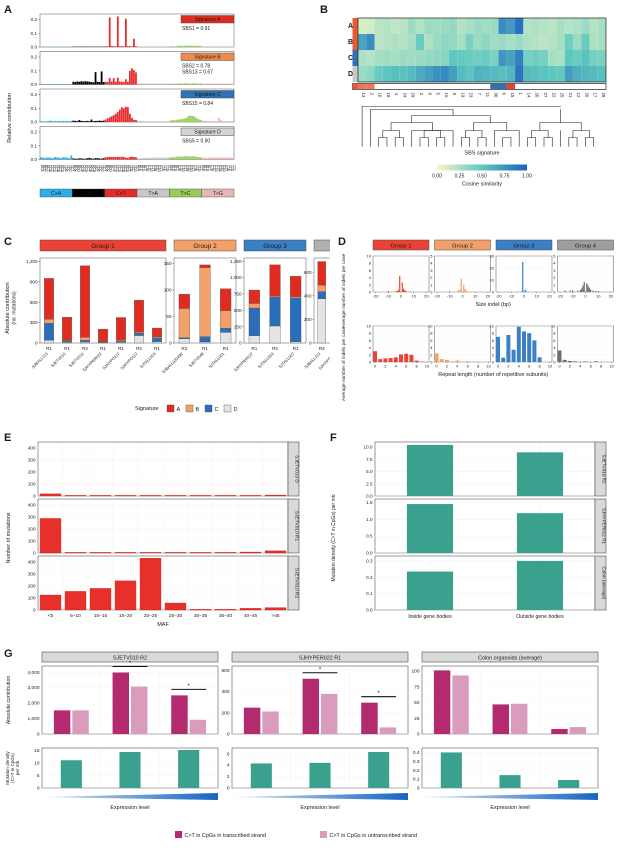 The width and height of the screenshot is (623, 853). I want to click on y-tick: 20, so click(492, 268).